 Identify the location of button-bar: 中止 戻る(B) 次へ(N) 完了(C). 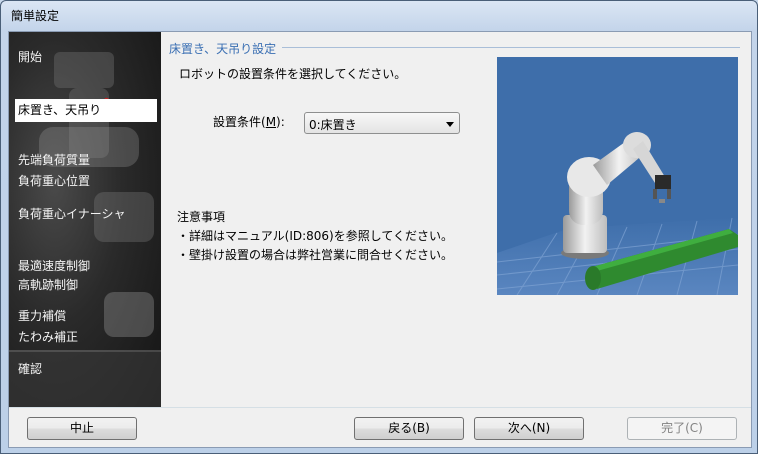
(380, 427).